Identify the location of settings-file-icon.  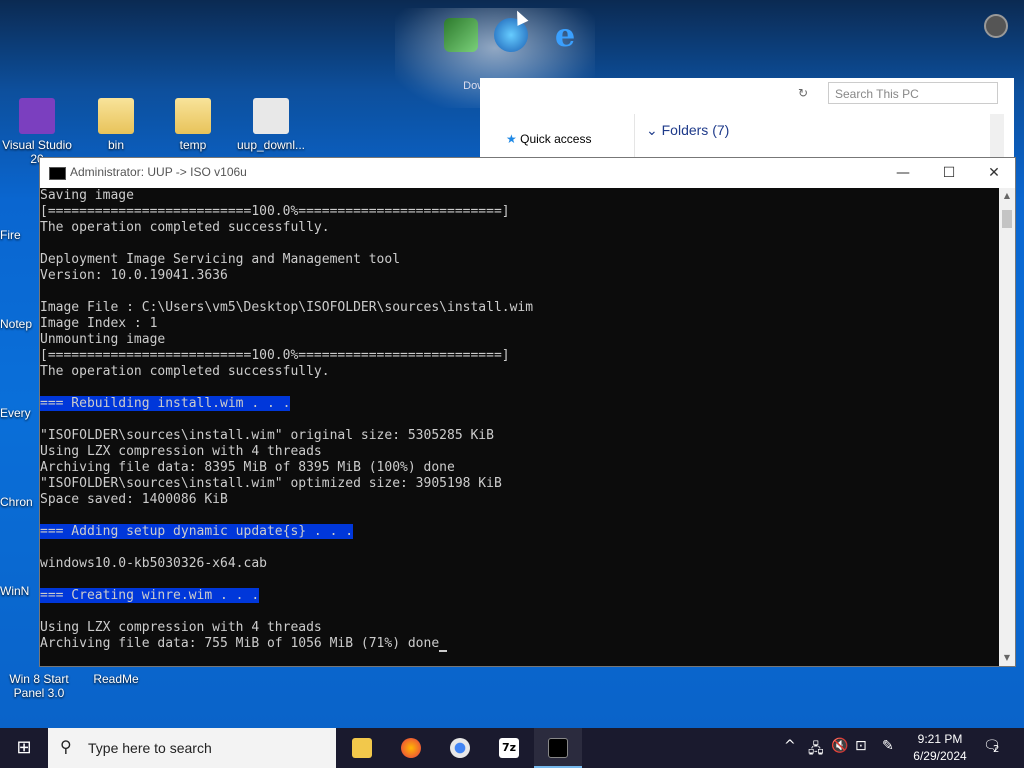
(271, 116).